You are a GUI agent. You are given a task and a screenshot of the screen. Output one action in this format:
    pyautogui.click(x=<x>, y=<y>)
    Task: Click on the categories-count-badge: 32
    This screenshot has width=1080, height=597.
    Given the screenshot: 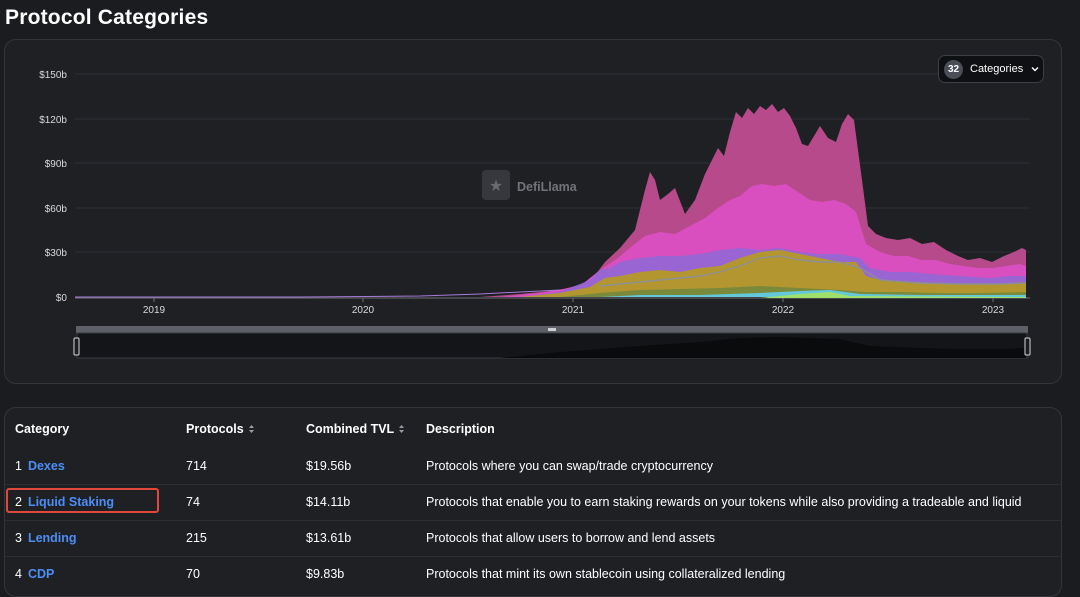 What is the action you would take?
    pyautogui.click(x=953, y=69)
    